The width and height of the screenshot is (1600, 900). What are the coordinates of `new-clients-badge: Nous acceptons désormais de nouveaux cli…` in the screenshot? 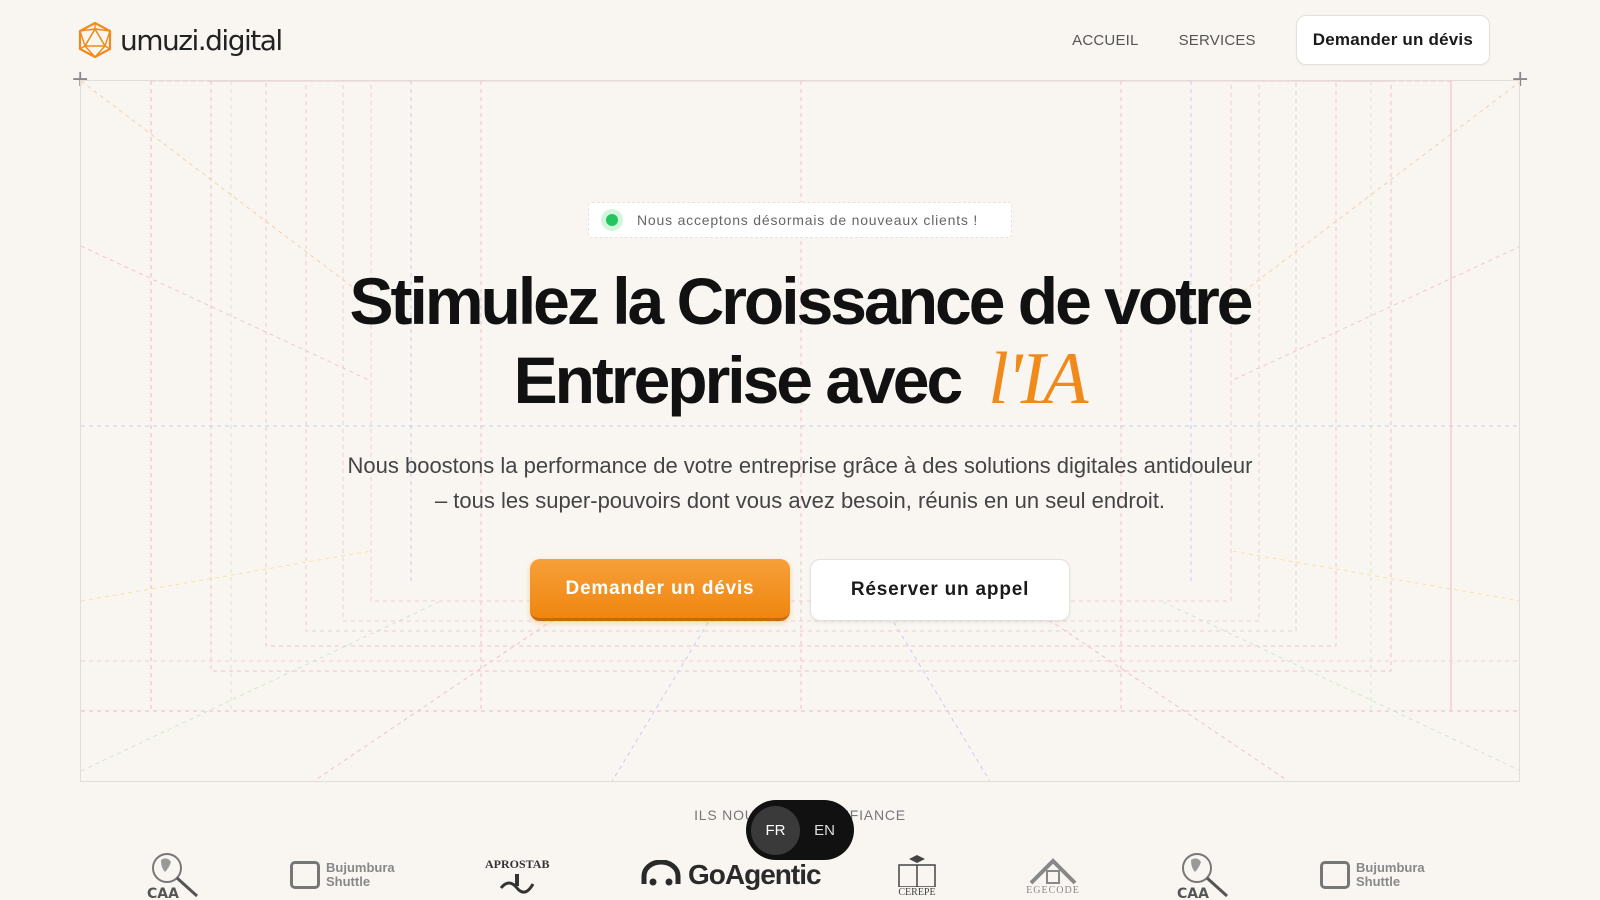 It's located at (800, 220).